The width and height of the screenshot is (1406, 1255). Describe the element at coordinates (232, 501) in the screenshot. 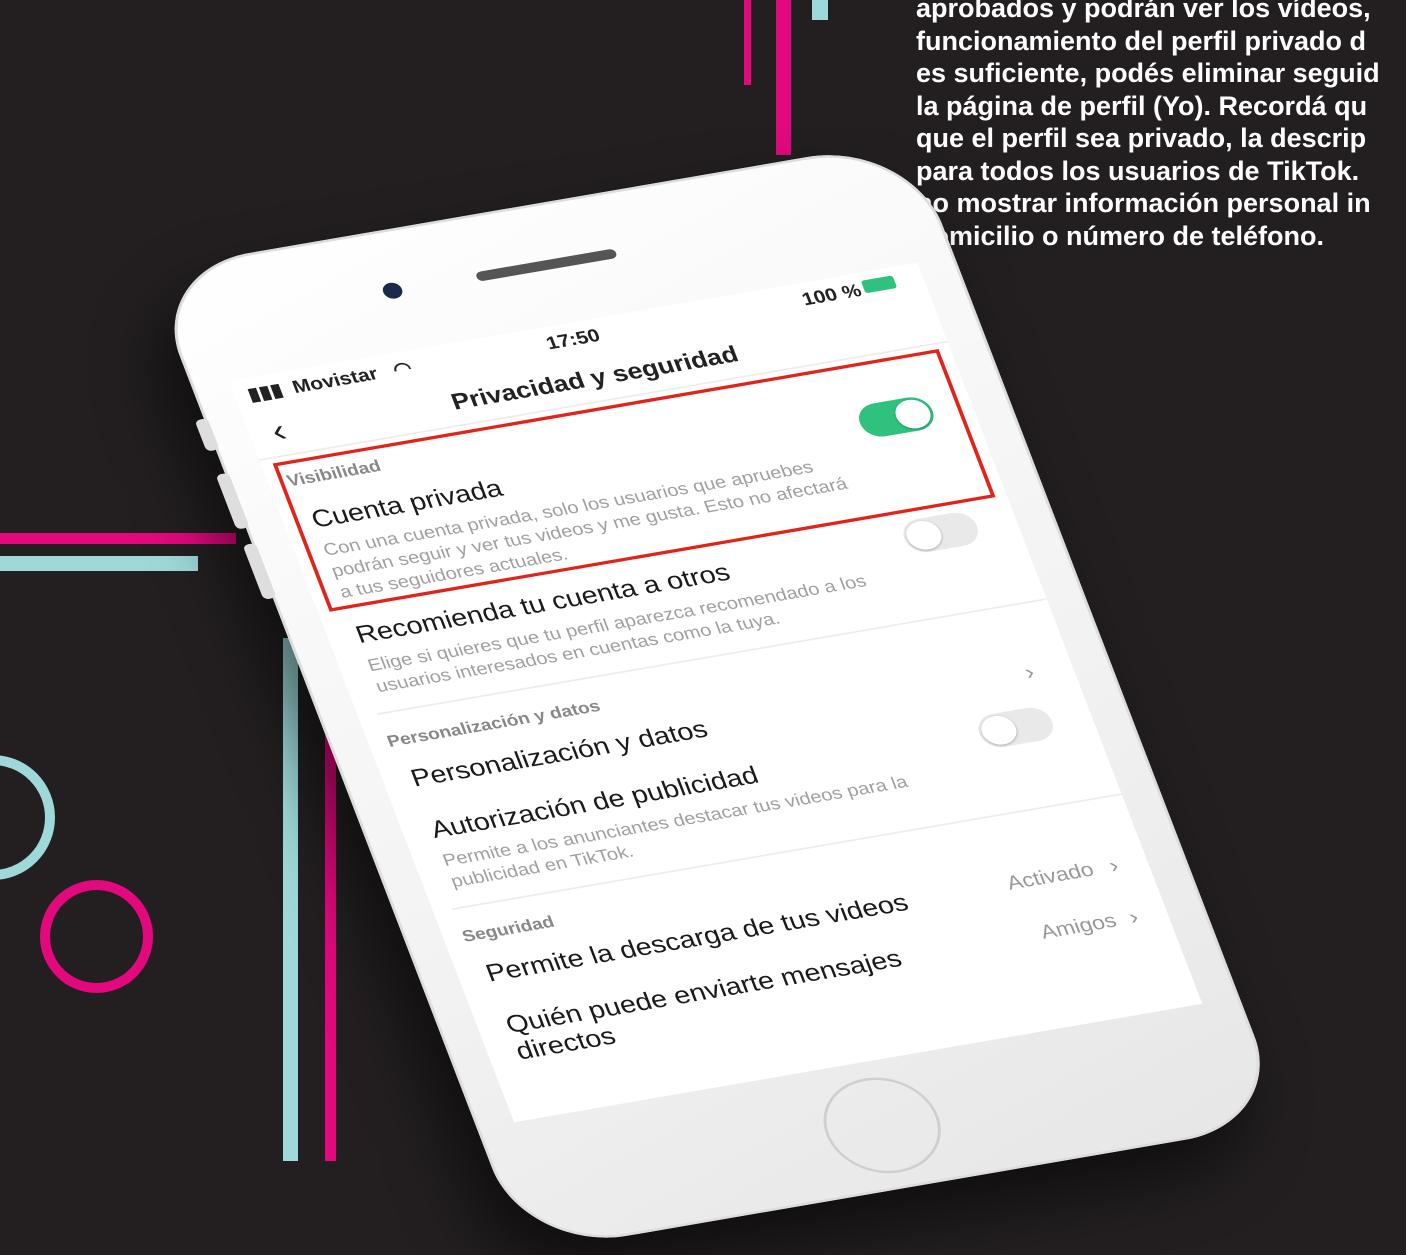

I see `volume-up-button` at that location.